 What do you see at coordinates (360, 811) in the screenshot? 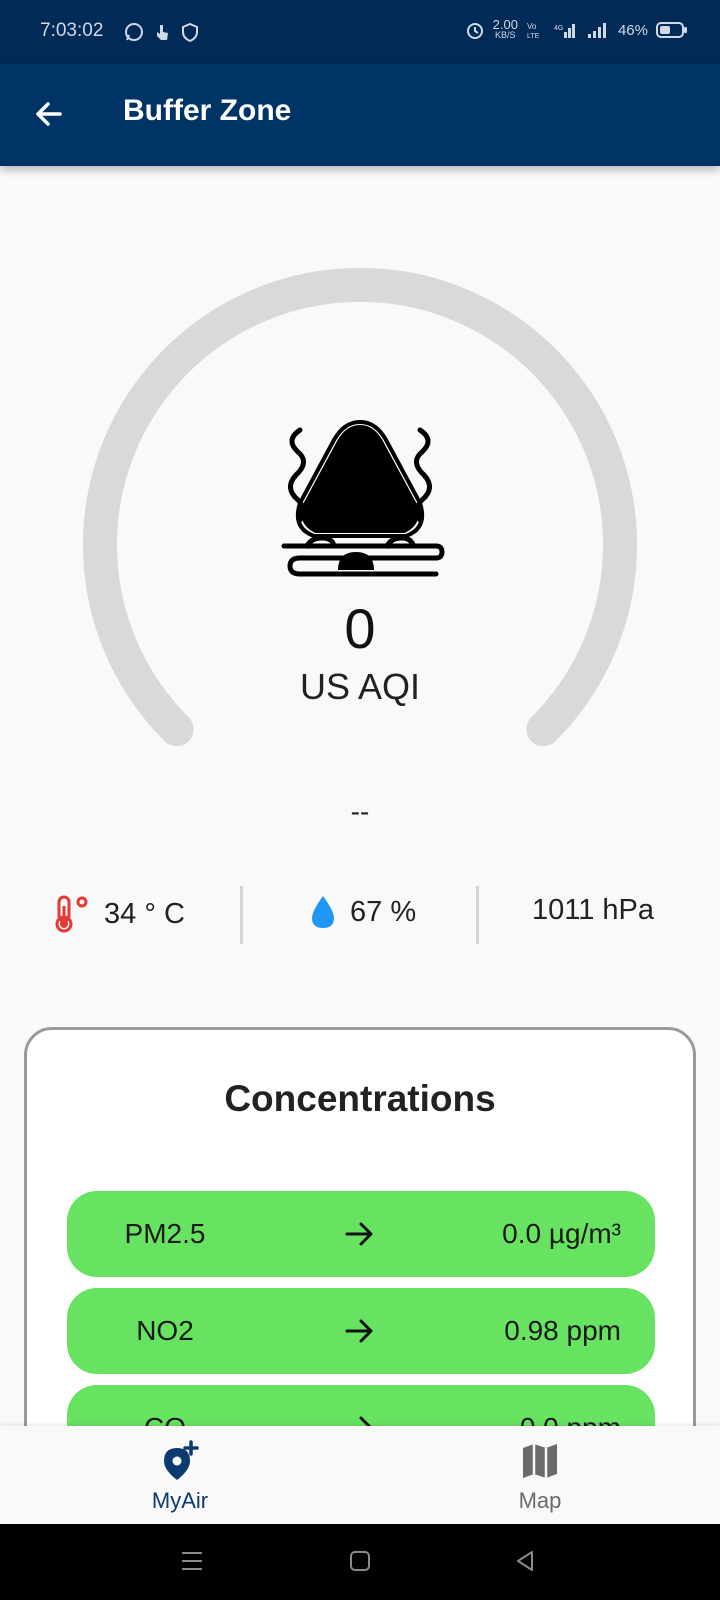
I see `aqi-status: --` at bounding box center [360, 811].